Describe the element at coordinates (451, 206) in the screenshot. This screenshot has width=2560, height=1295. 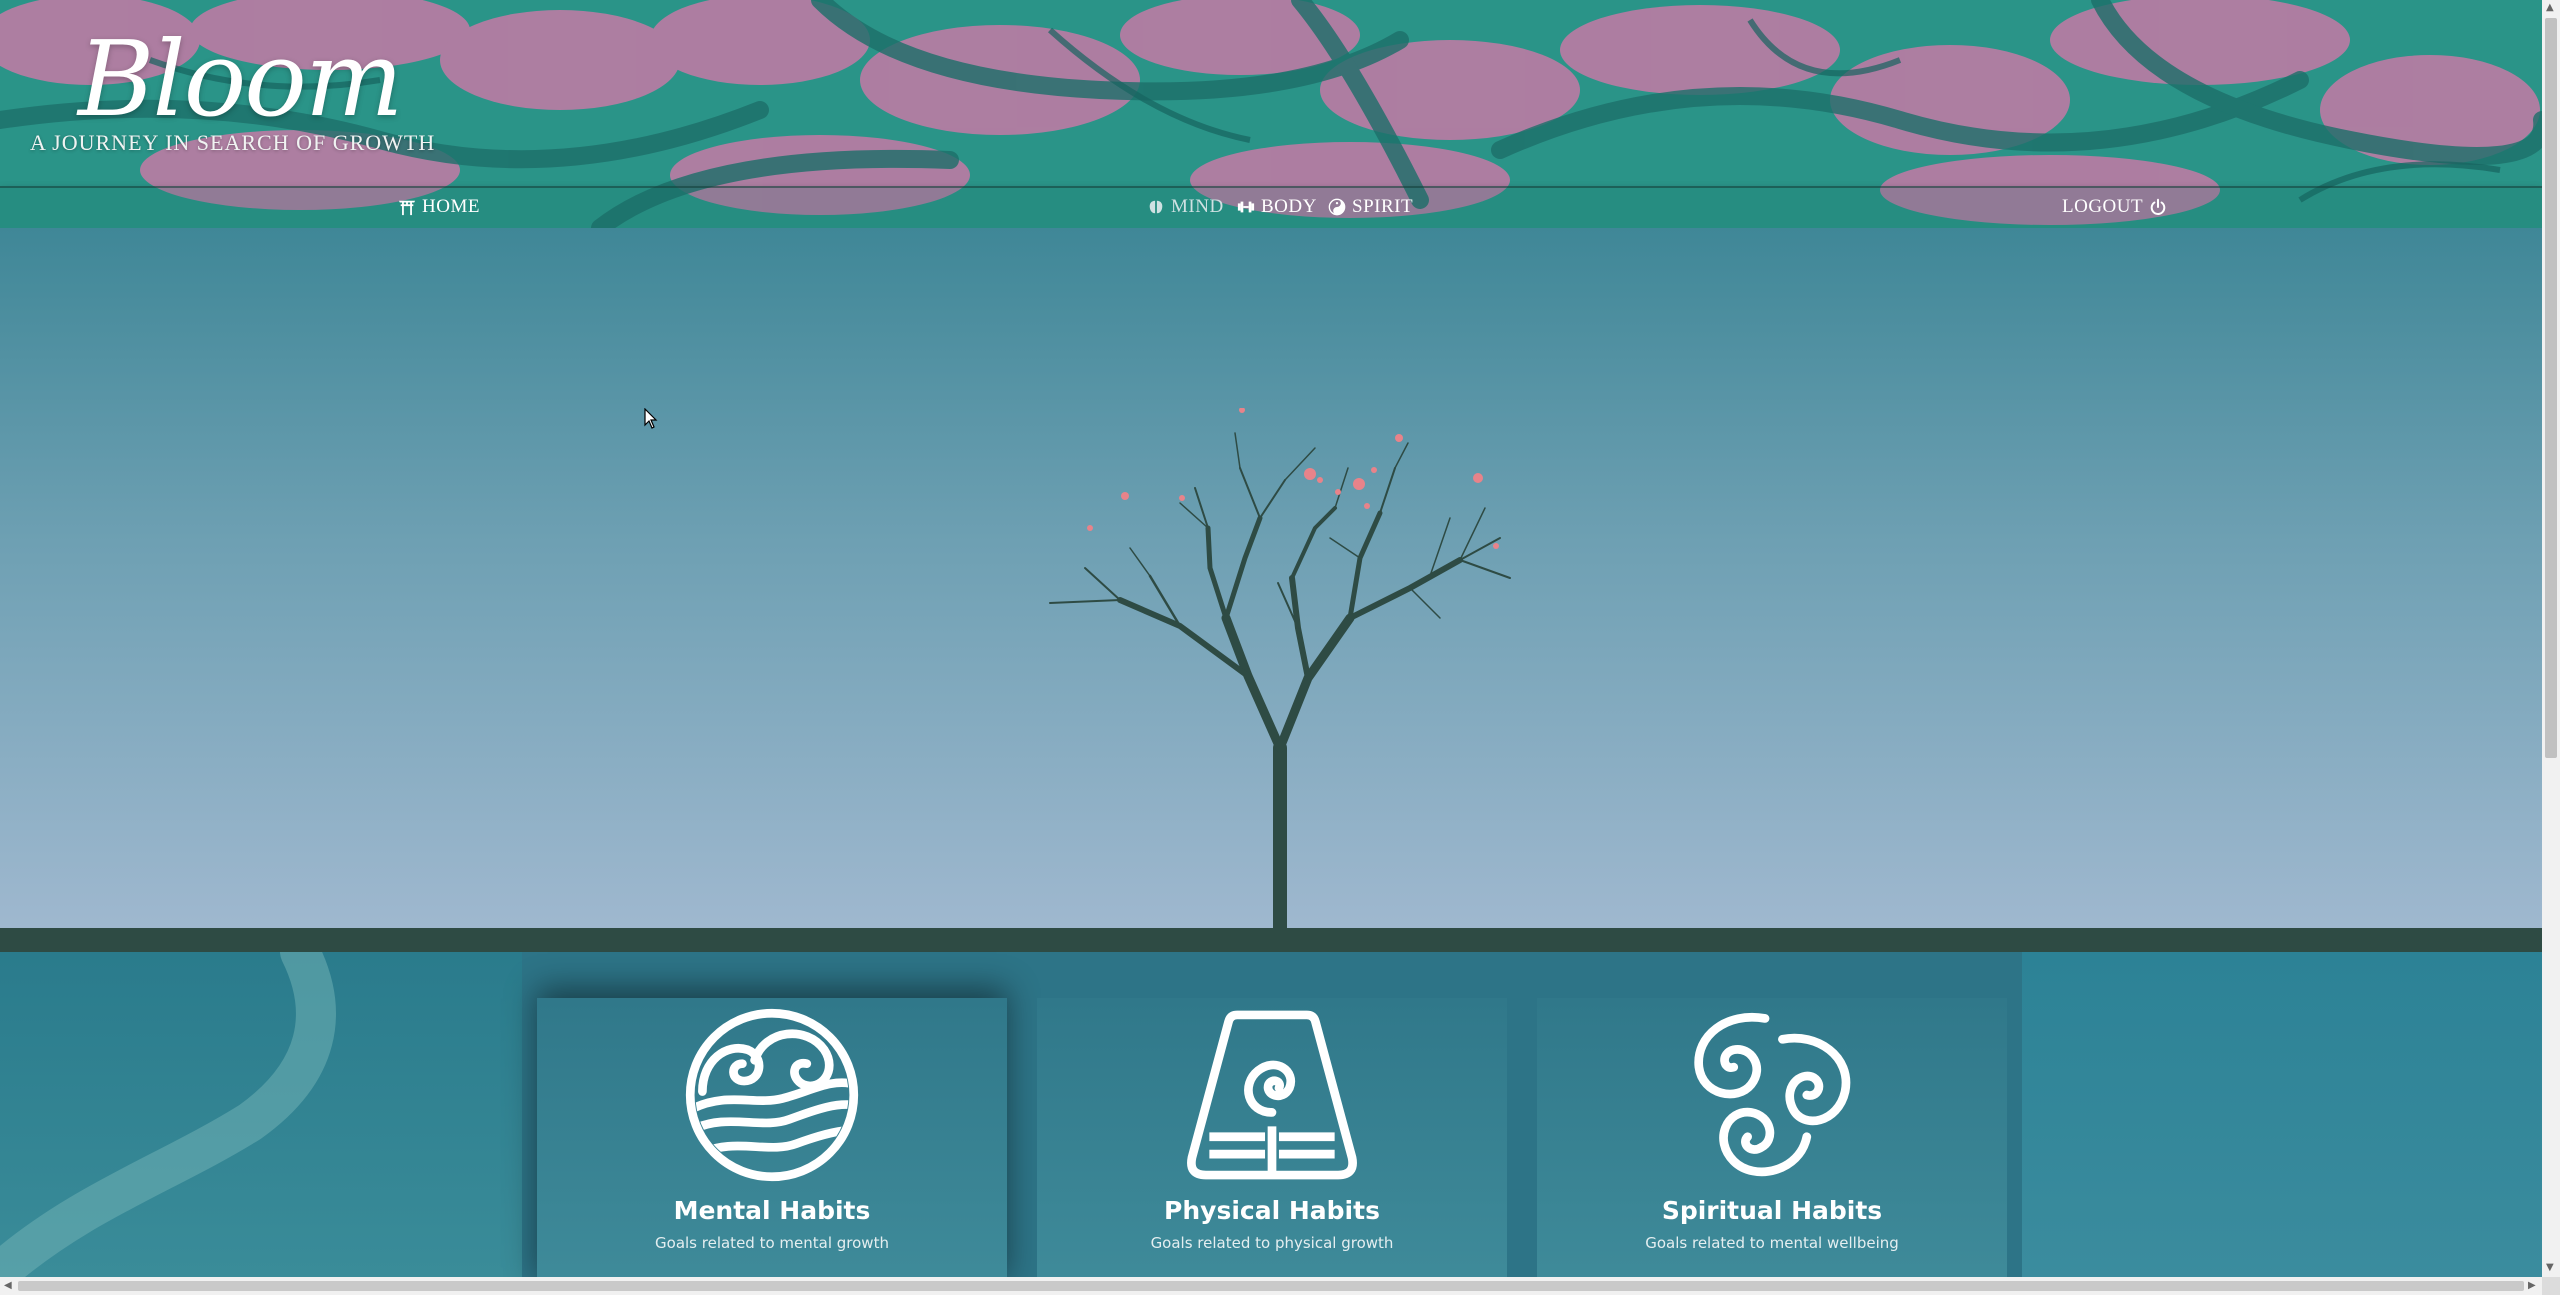
I see `nav-home-label: Home` at that location.